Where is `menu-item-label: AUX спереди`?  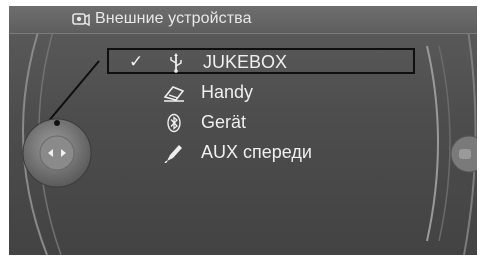 menu-item-label: AUX спереди is located at coordinates (256, 152).